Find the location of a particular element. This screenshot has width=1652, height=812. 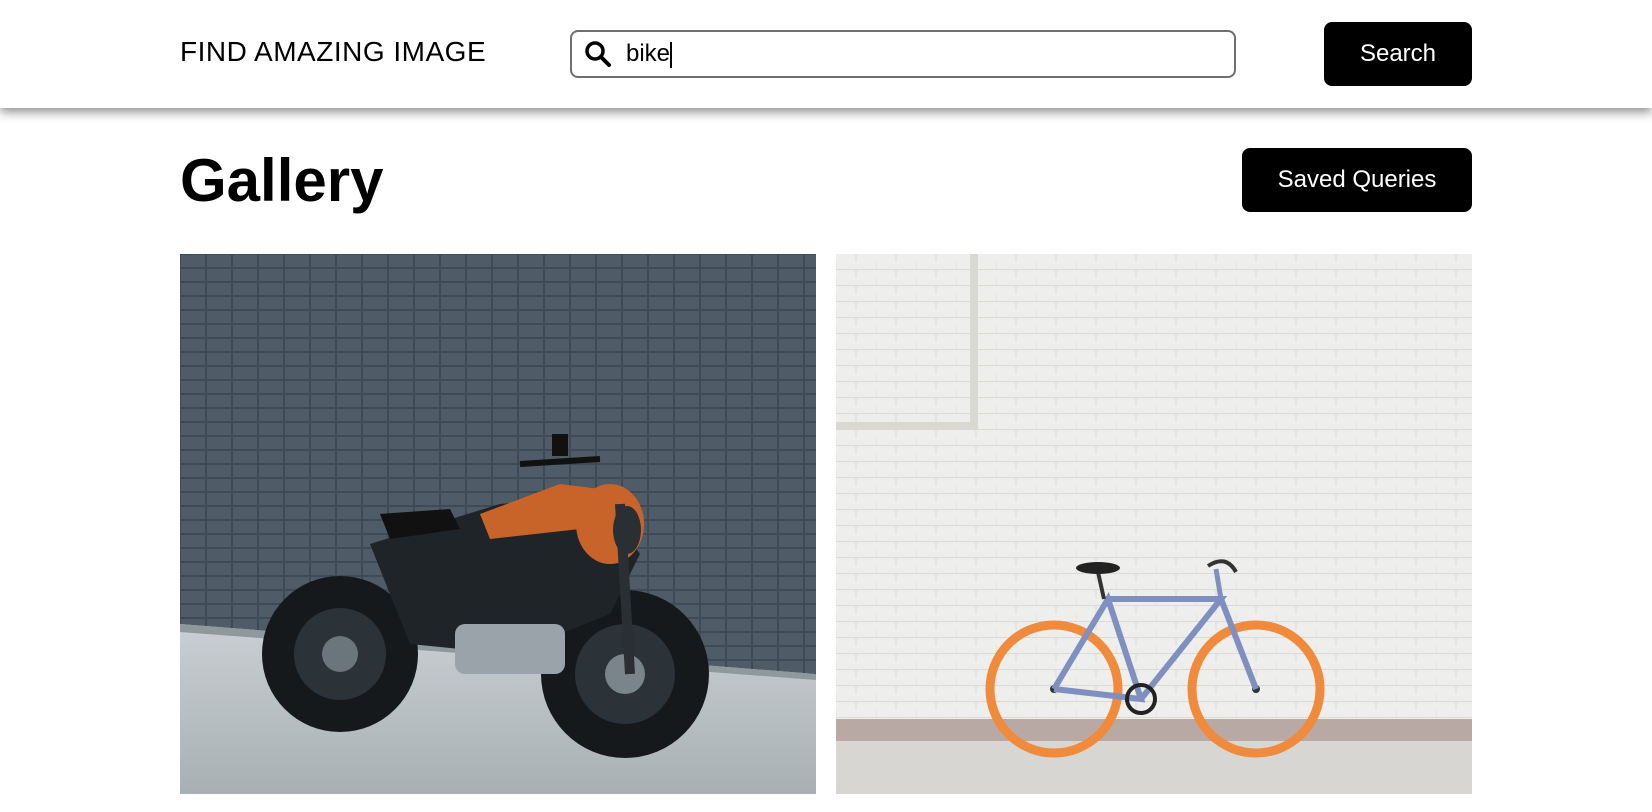

text-caret is located at coordinates (671, 55).